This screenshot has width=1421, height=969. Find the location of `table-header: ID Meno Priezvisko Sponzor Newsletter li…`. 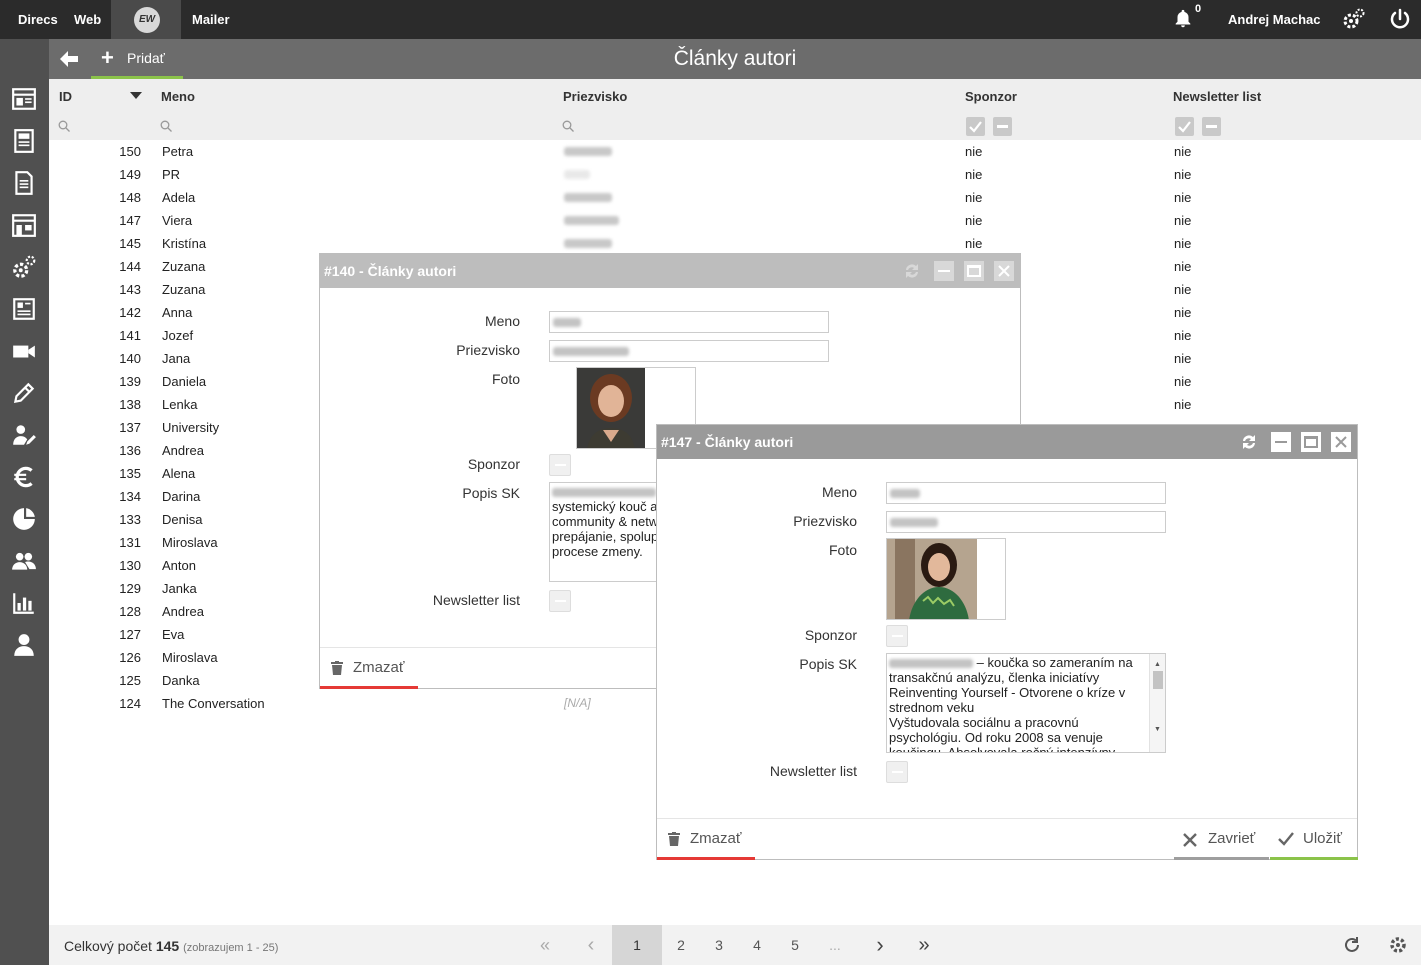

table-header: ID Meno Priezvisko Sponzor Newsletter li… is located at coordinates (735, 109).